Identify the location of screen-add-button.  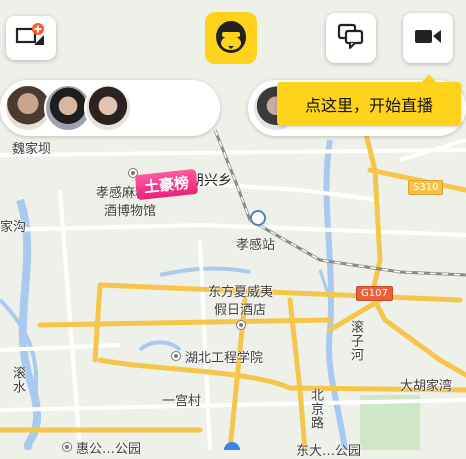
(31, 38).